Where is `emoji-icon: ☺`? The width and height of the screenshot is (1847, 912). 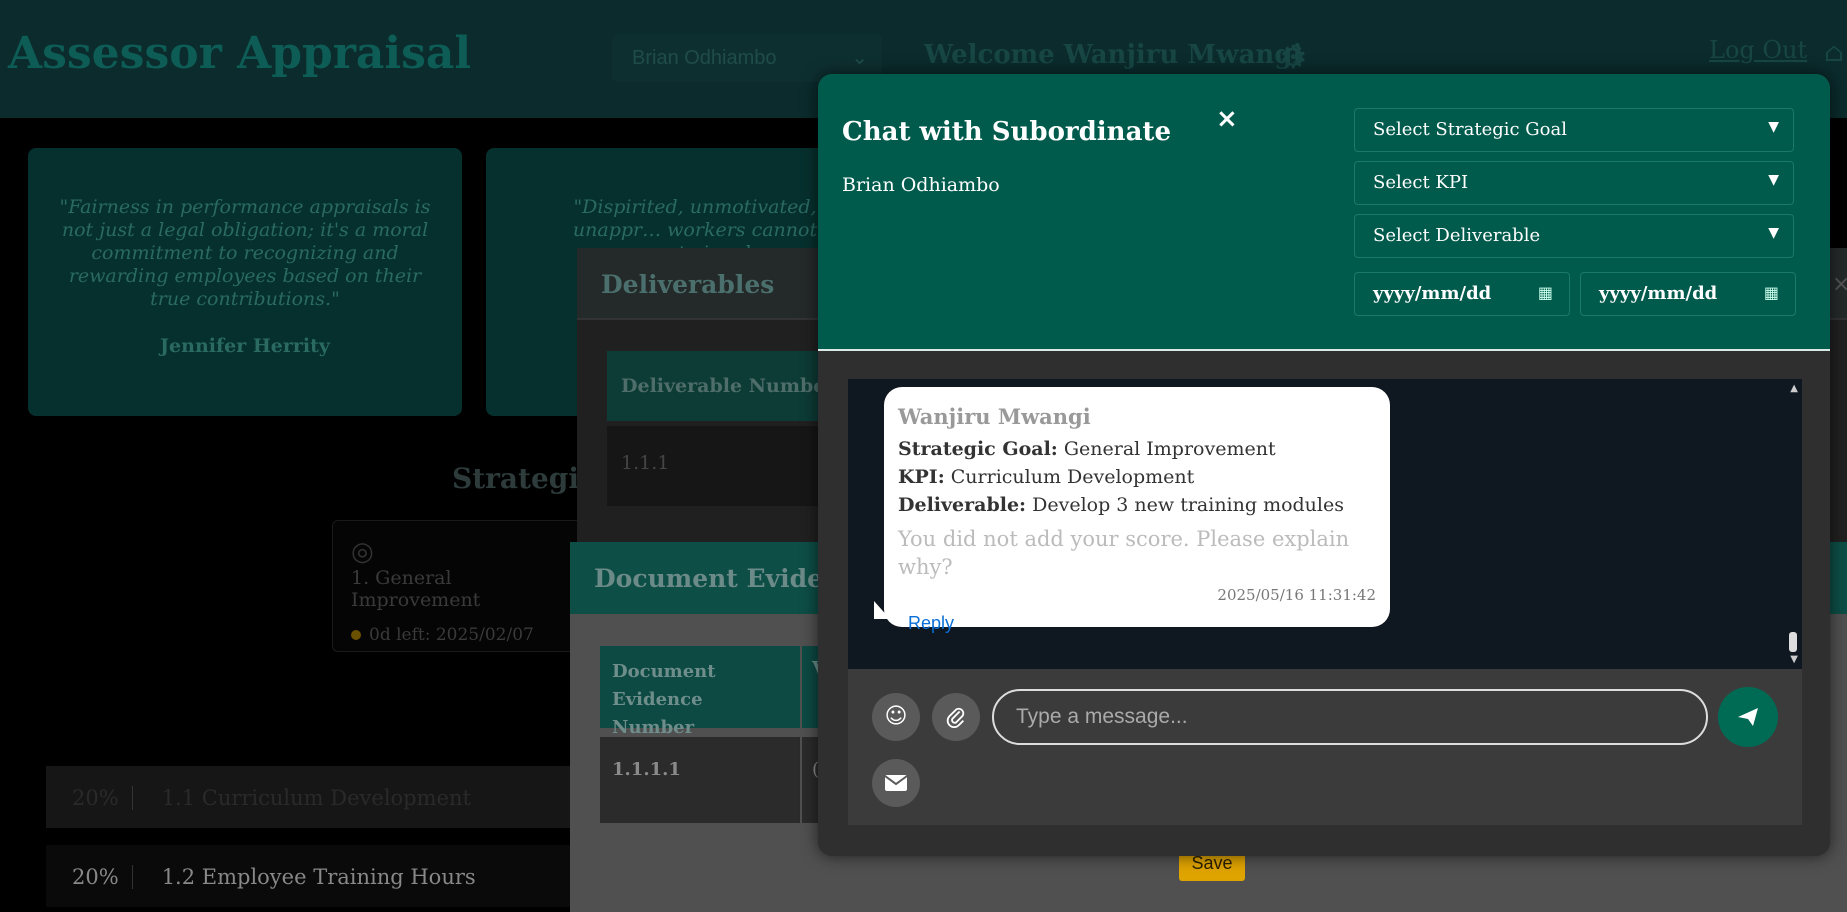 emoji-icon: ☺ is located at coordinates (896, 717).